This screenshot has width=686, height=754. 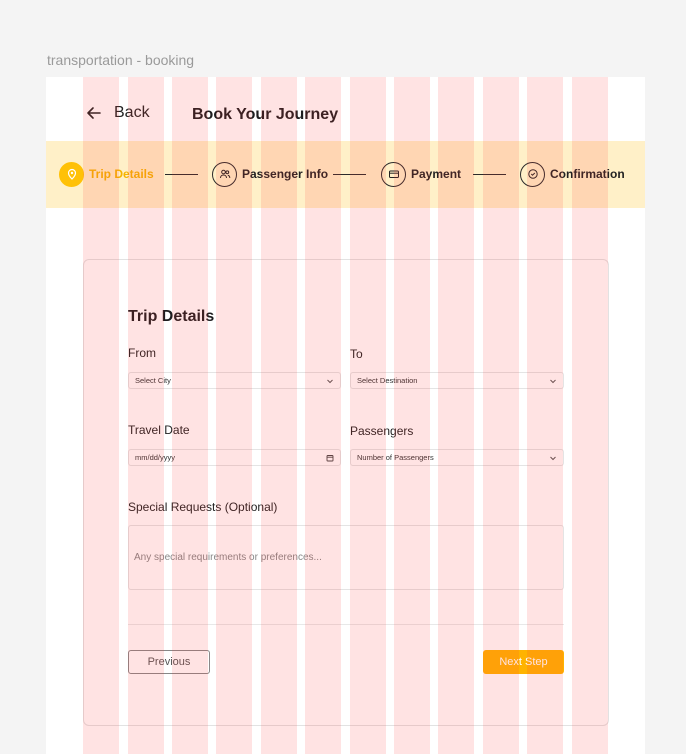 What do you see at coordinates (142, 353) in the screenshot?
I see `from-label: From` at bounding box center [142, 353].